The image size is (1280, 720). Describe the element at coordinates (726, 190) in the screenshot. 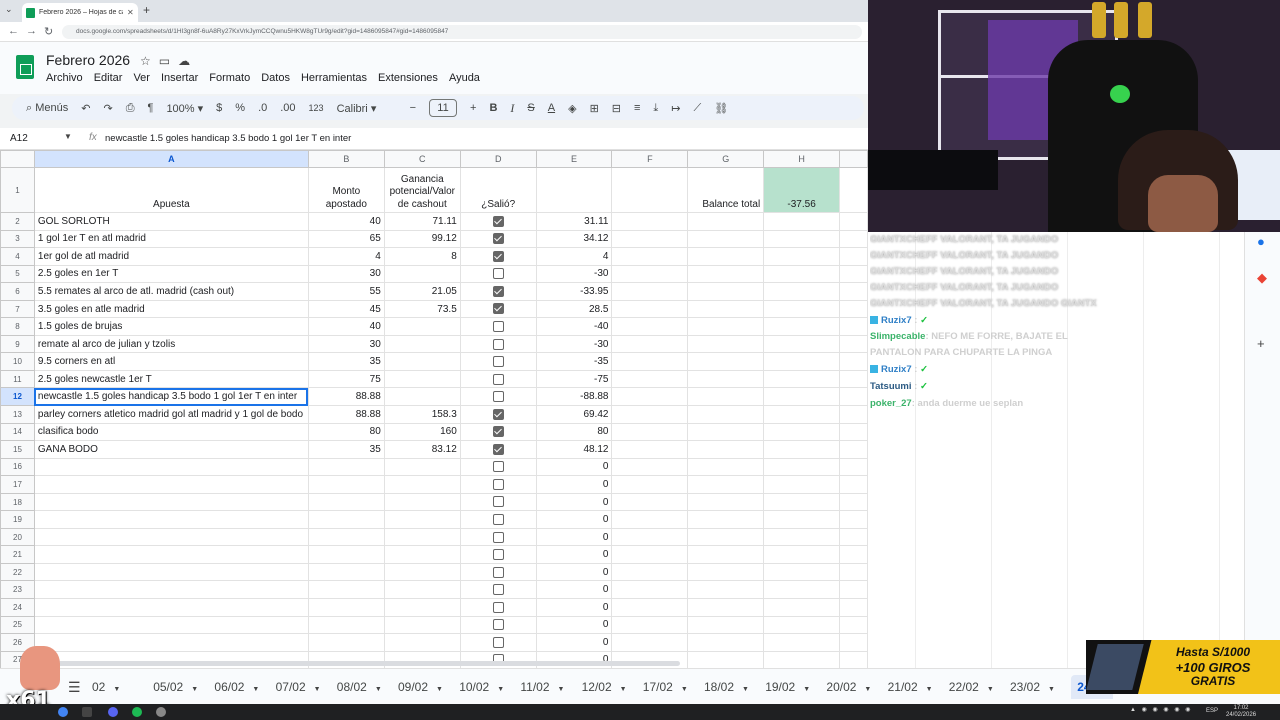

I see `balance-total-label: Balance total` at that location.